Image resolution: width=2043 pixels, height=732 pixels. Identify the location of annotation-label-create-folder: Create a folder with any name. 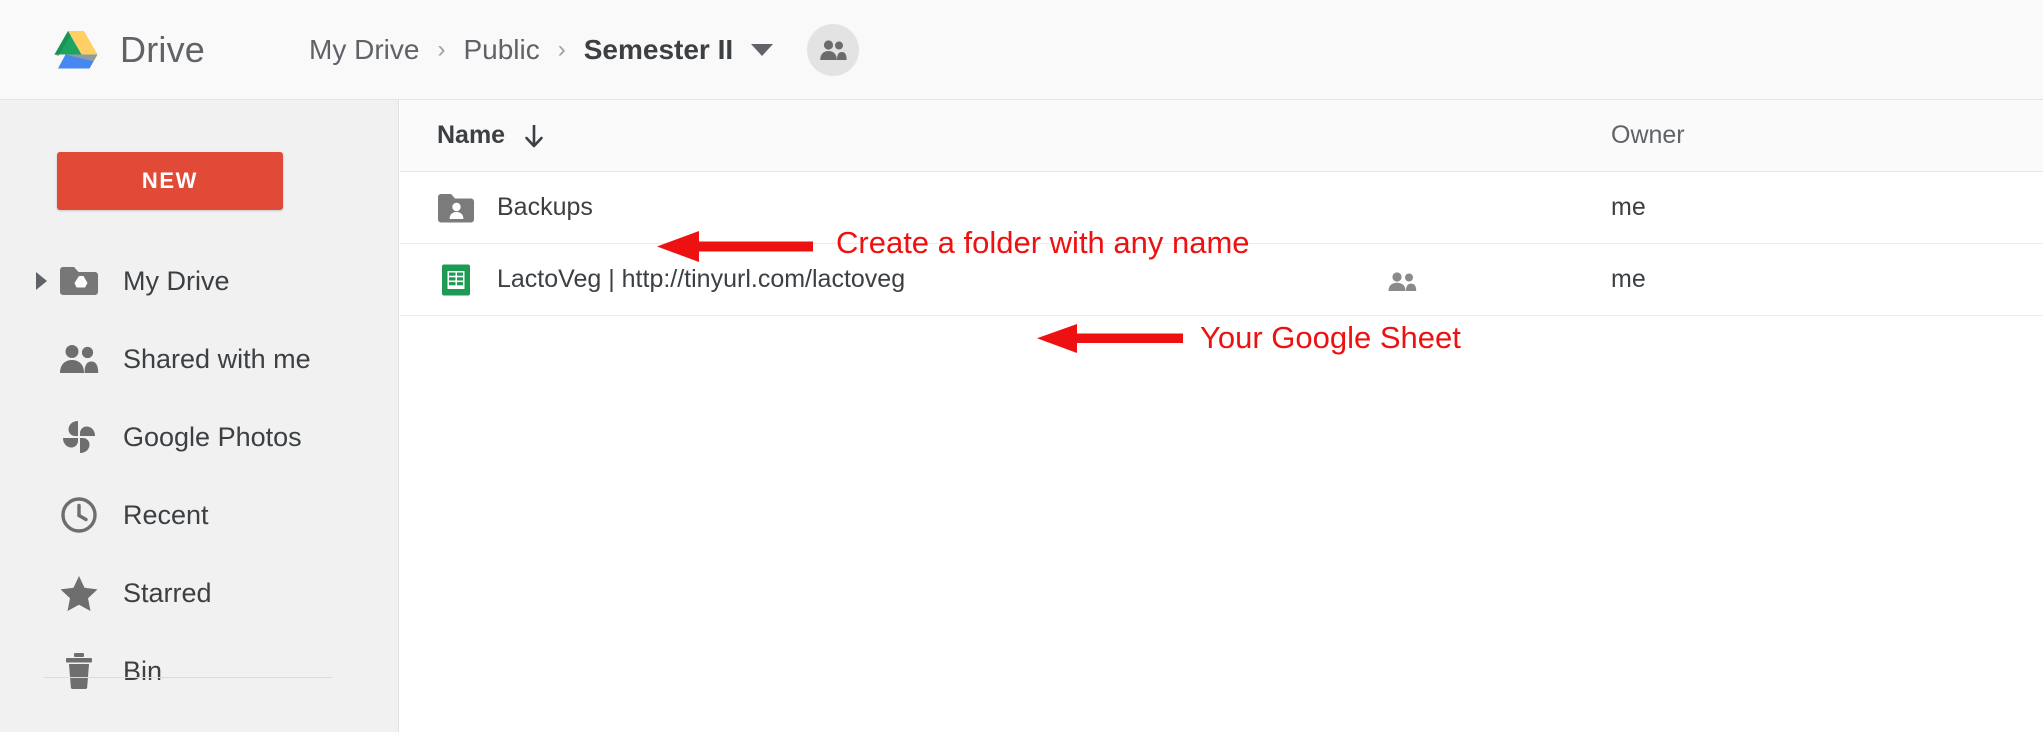
(1043, 242).